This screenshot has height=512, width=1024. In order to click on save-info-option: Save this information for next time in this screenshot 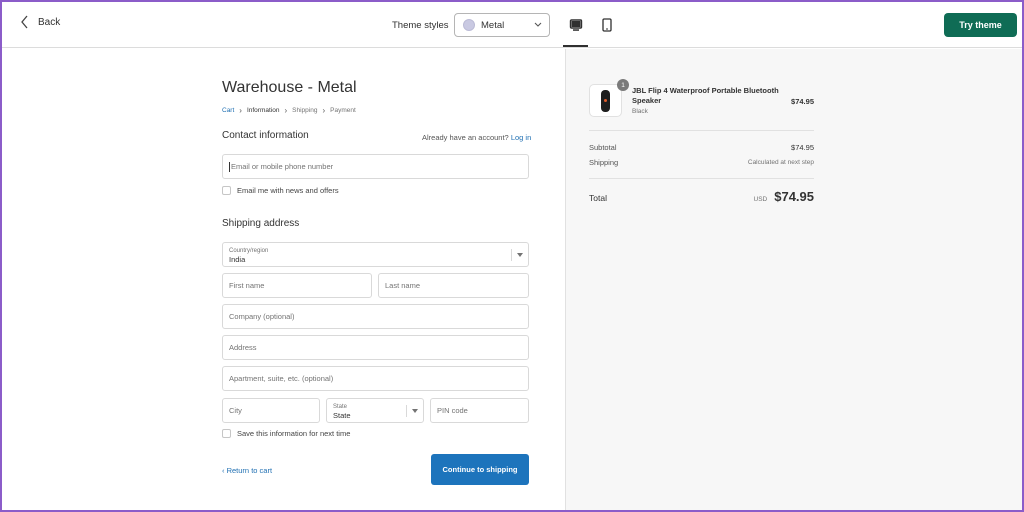, I will do `click(286, 433)`.